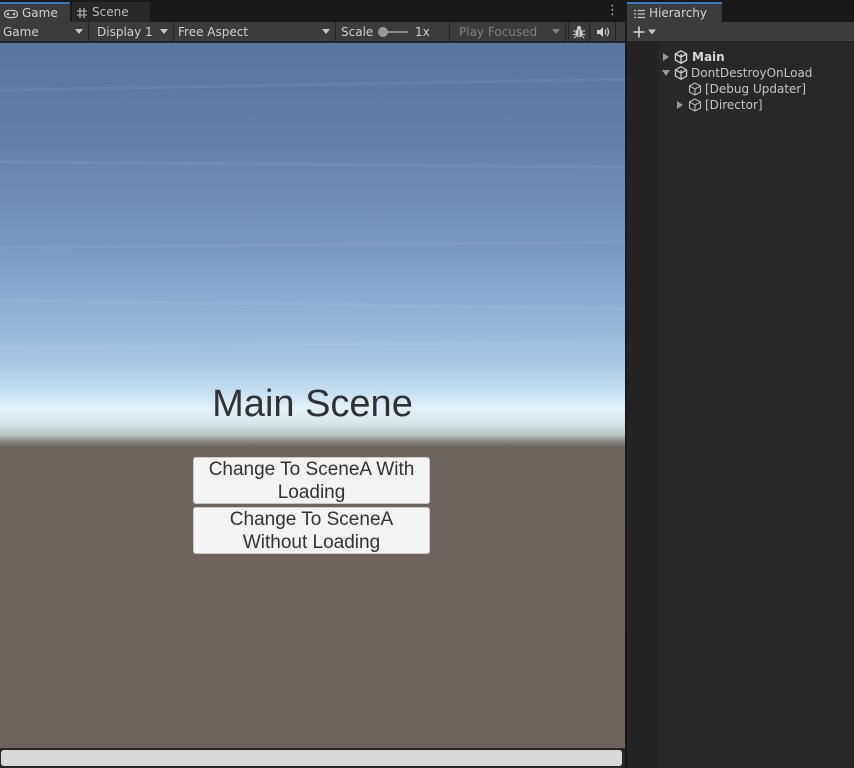  Describe the element at coordinates (639, 32) in the screenshot. I see `plus-icon` at that location.